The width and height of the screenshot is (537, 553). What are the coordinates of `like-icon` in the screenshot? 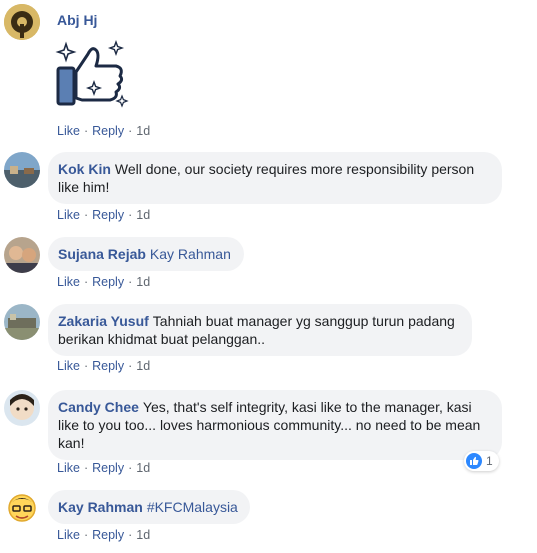 It's located at (474, 461).